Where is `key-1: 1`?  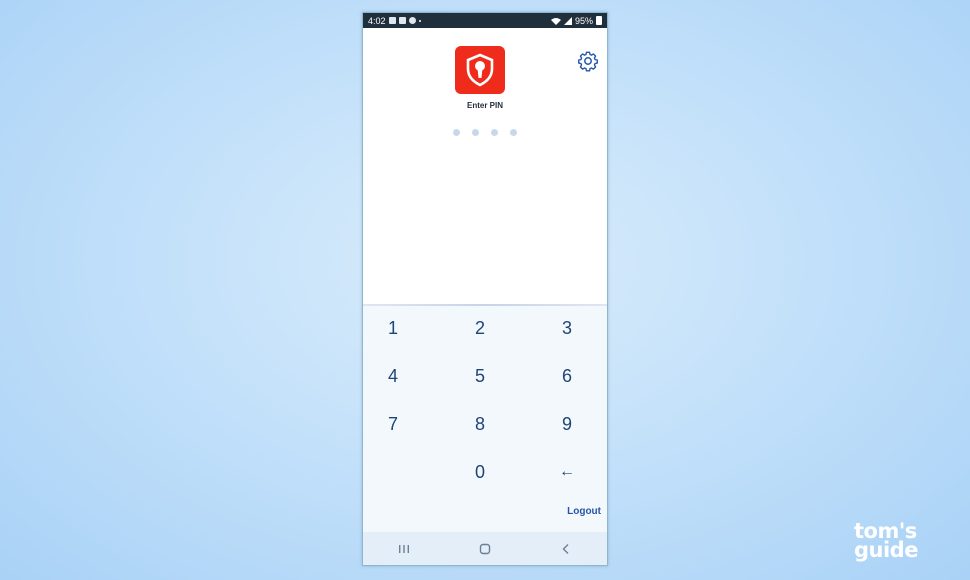
key-1: 1 is located at coordinates (393, 328).